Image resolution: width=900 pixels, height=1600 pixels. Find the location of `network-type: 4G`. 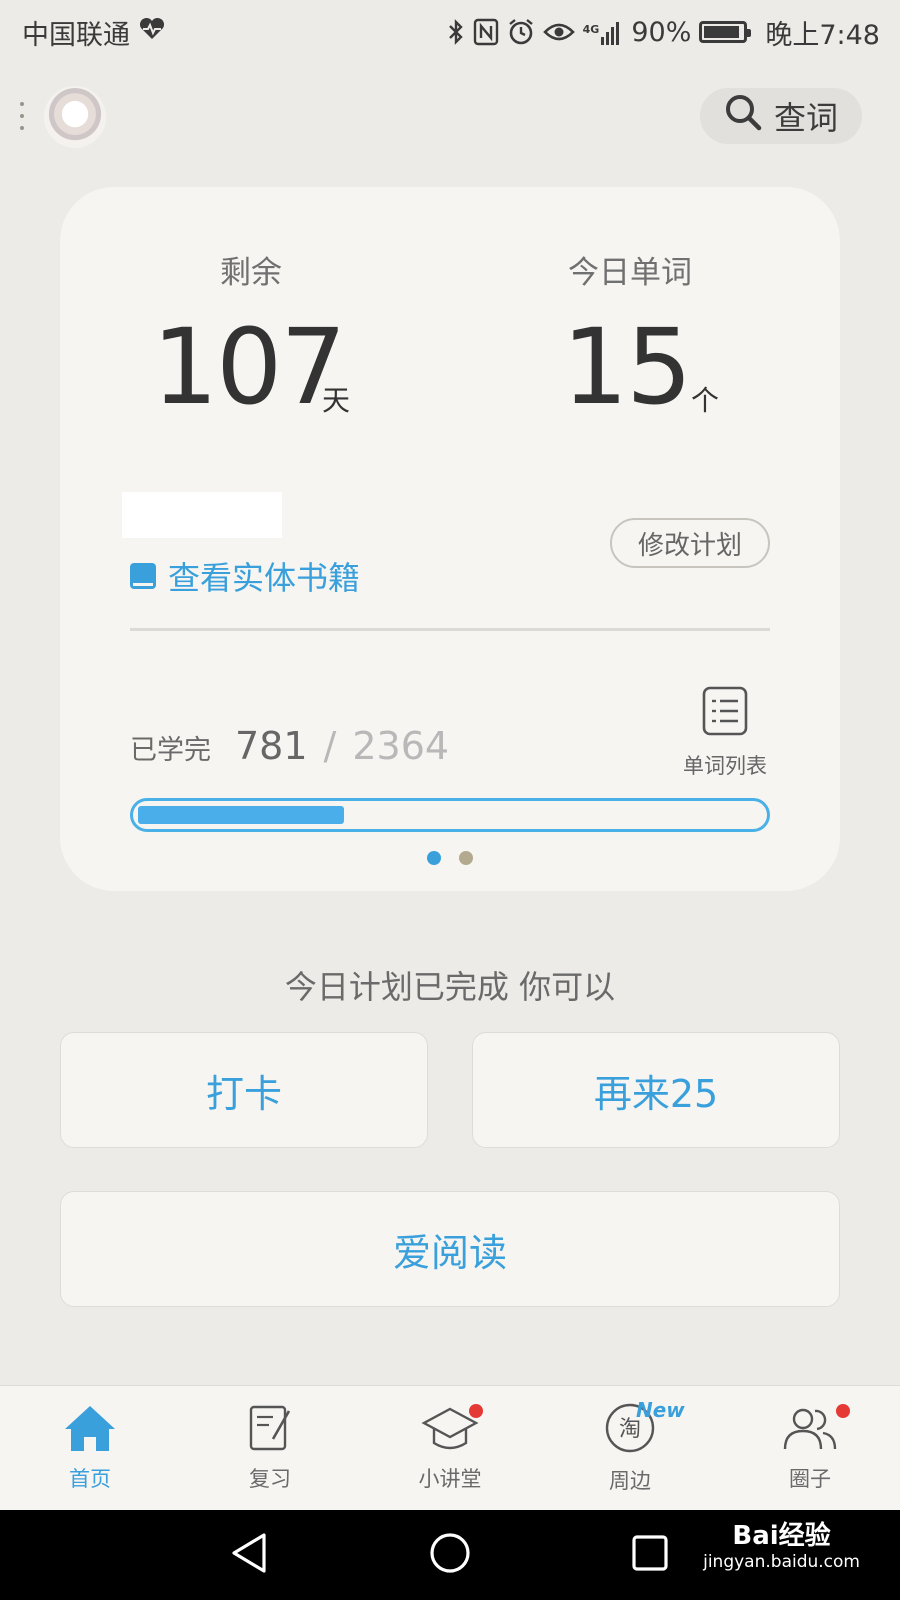

network-type: 4G is located at coordinates (591, 29).